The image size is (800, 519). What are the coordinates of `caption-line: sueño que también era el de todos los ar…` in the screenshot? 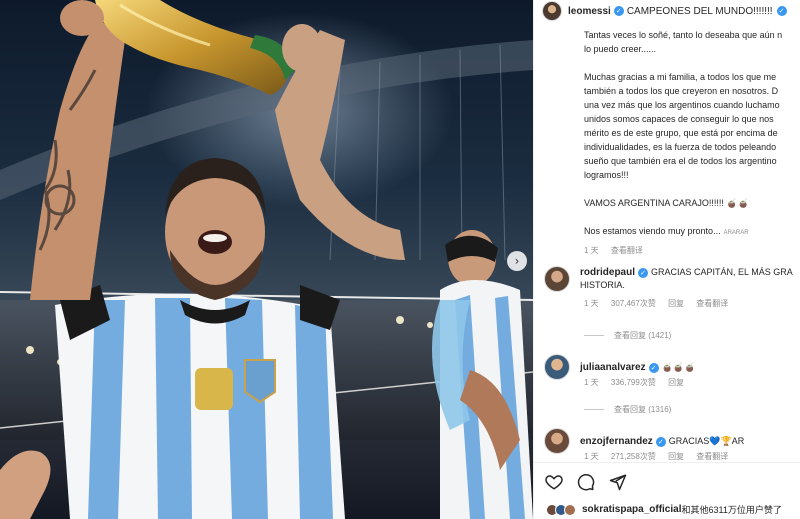 It's located at (680, 161).